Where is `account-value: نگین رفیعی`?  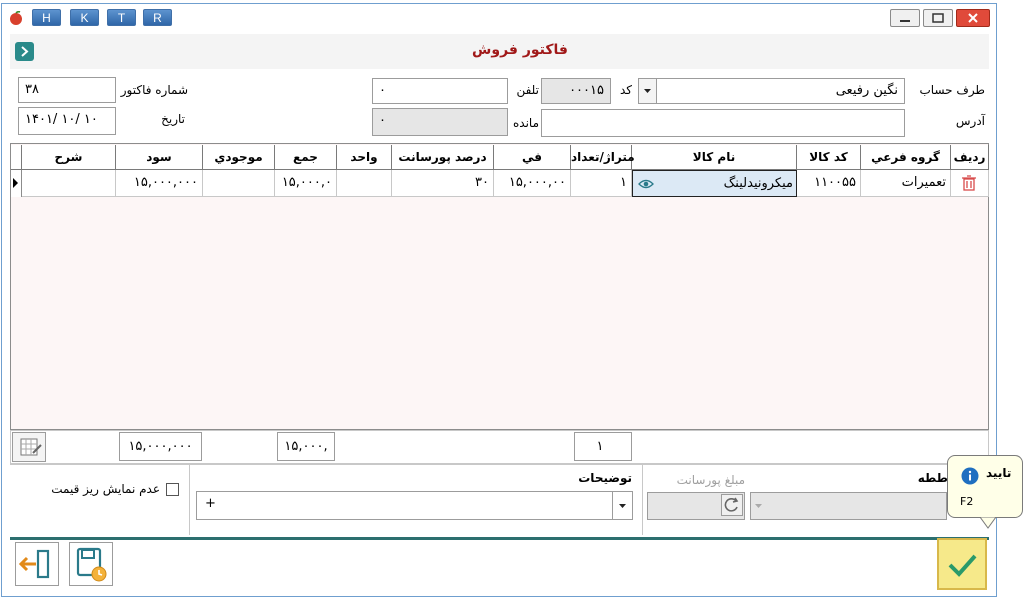
account-value: نگین رفیعی is located at coordinates (866, 90).